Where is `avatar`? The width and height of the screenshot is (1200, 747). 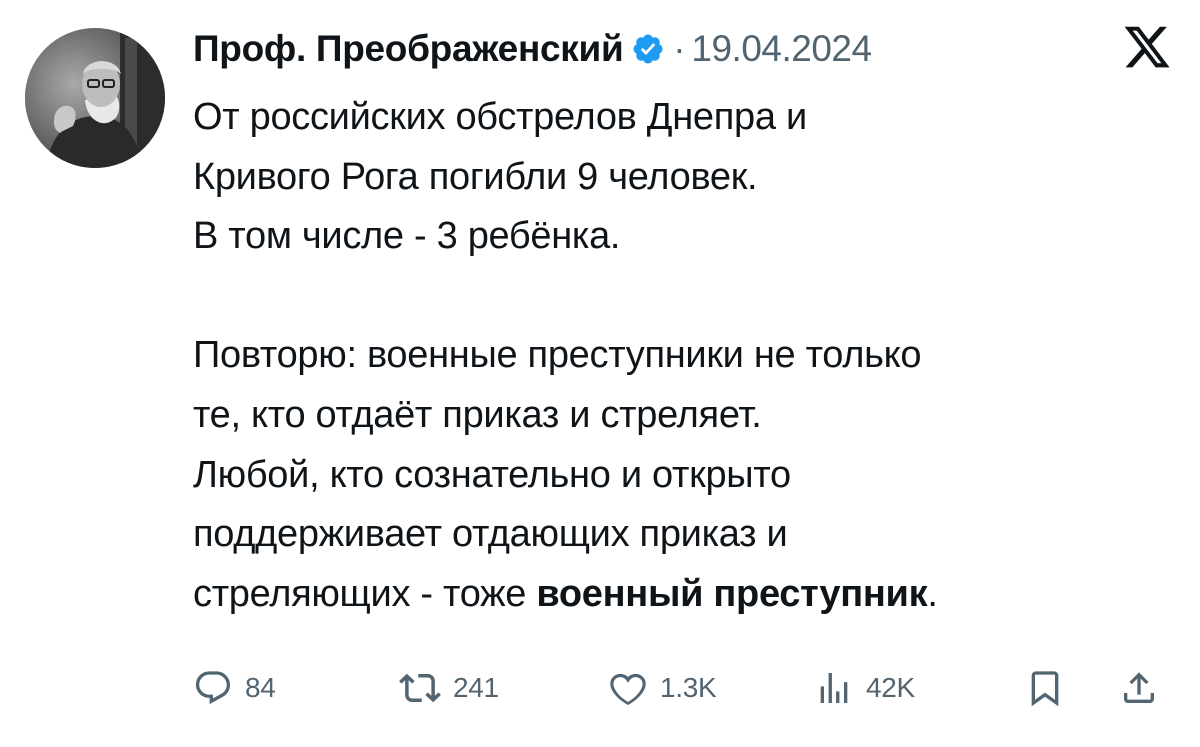
avatar is located at coordinates (95, 98).